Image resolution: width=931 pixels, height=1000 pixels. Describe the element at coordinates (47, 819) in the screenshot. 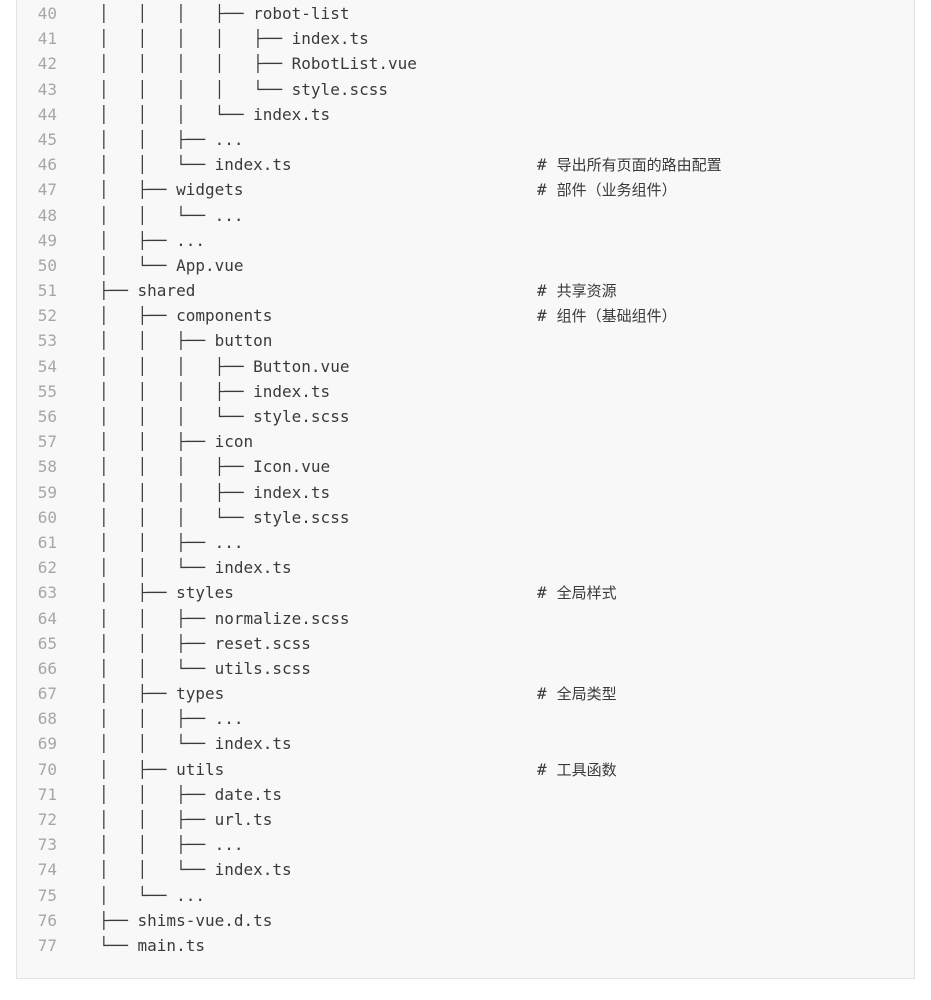

I see `line-number: 72` at that location.